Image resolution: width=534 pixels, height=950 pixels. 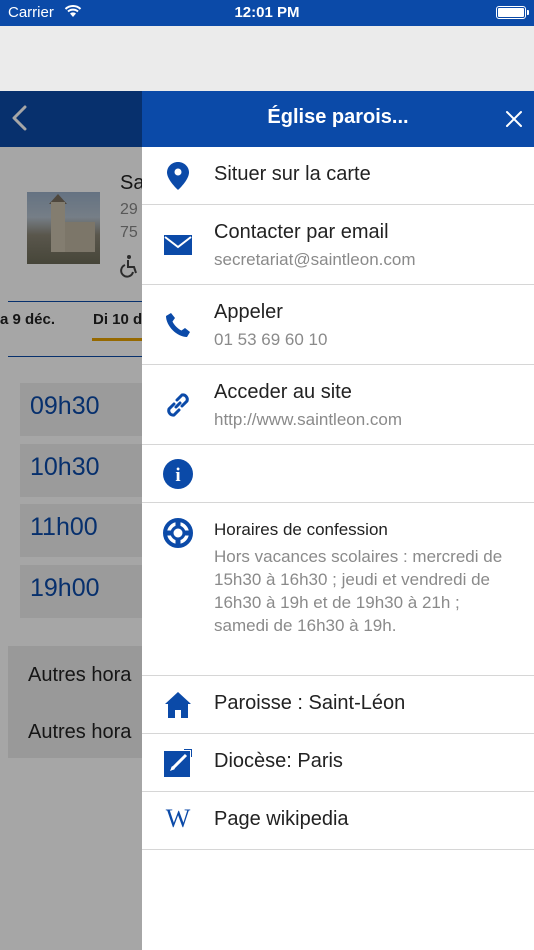 I want to click on close-icon, so click(x=514, y=119).